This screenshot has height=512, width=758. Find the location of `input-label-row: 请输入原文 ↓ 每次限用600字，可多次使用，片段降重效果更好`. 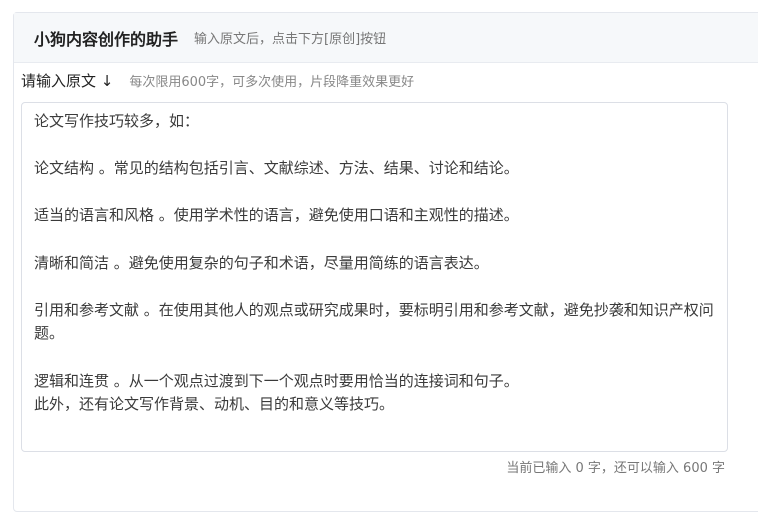

input-label-row: 请输入原文 ↓ 每次限用600字，可多次使用，片段降重效果更好 is located at coordinates (217, 80).